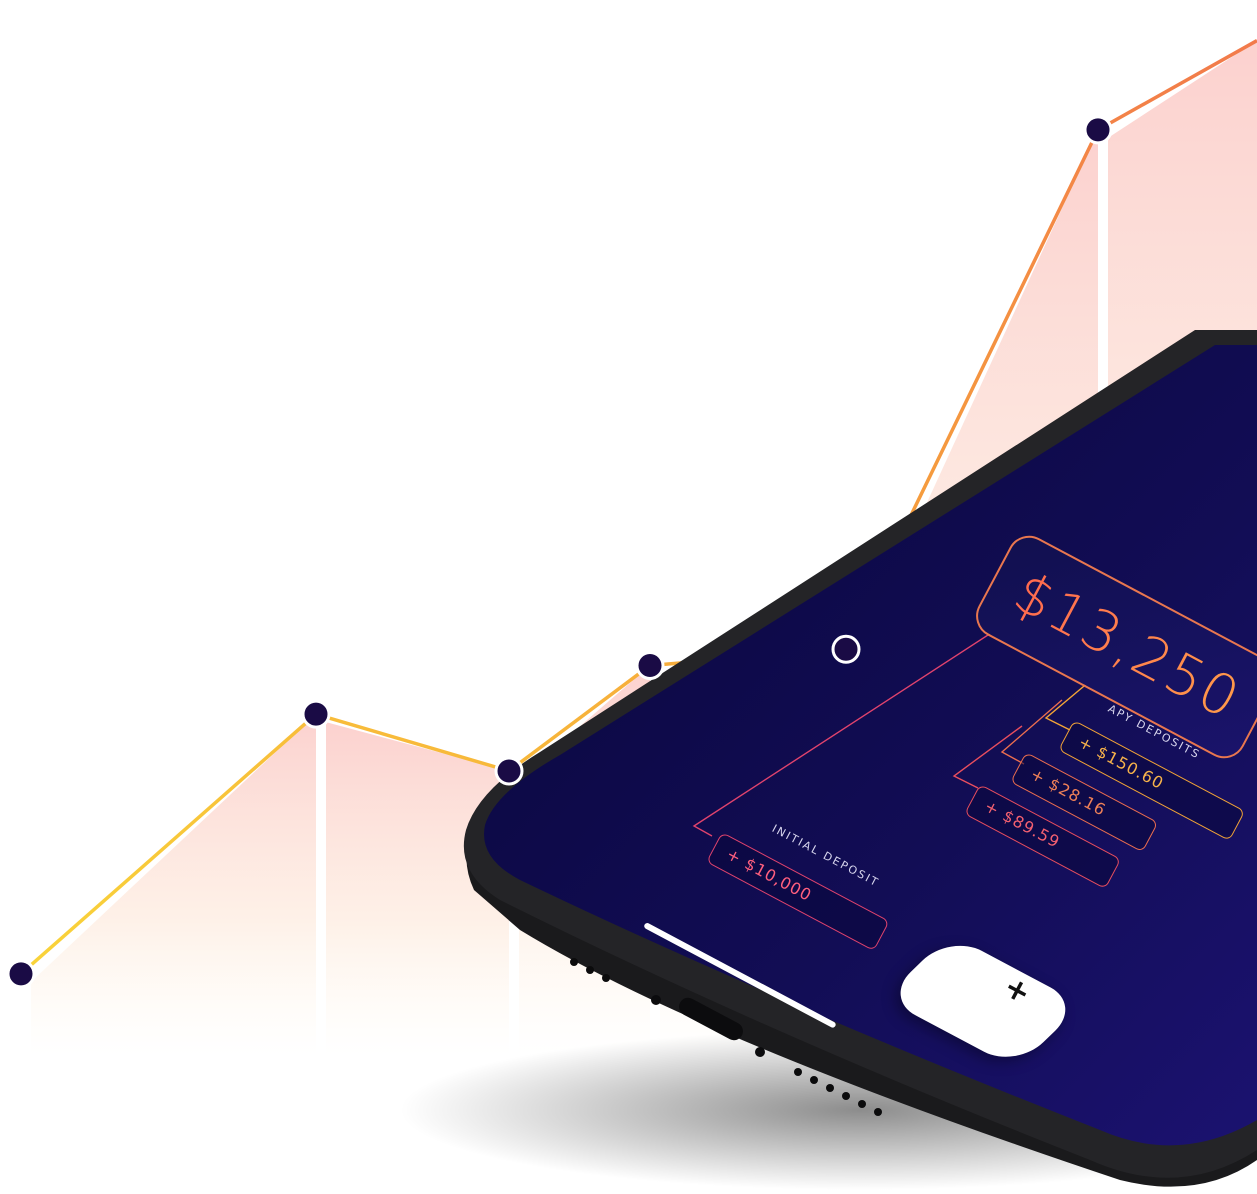  Describe the element at coordinates (983, 1001) in the screenshot. I see `add-button` at that location.